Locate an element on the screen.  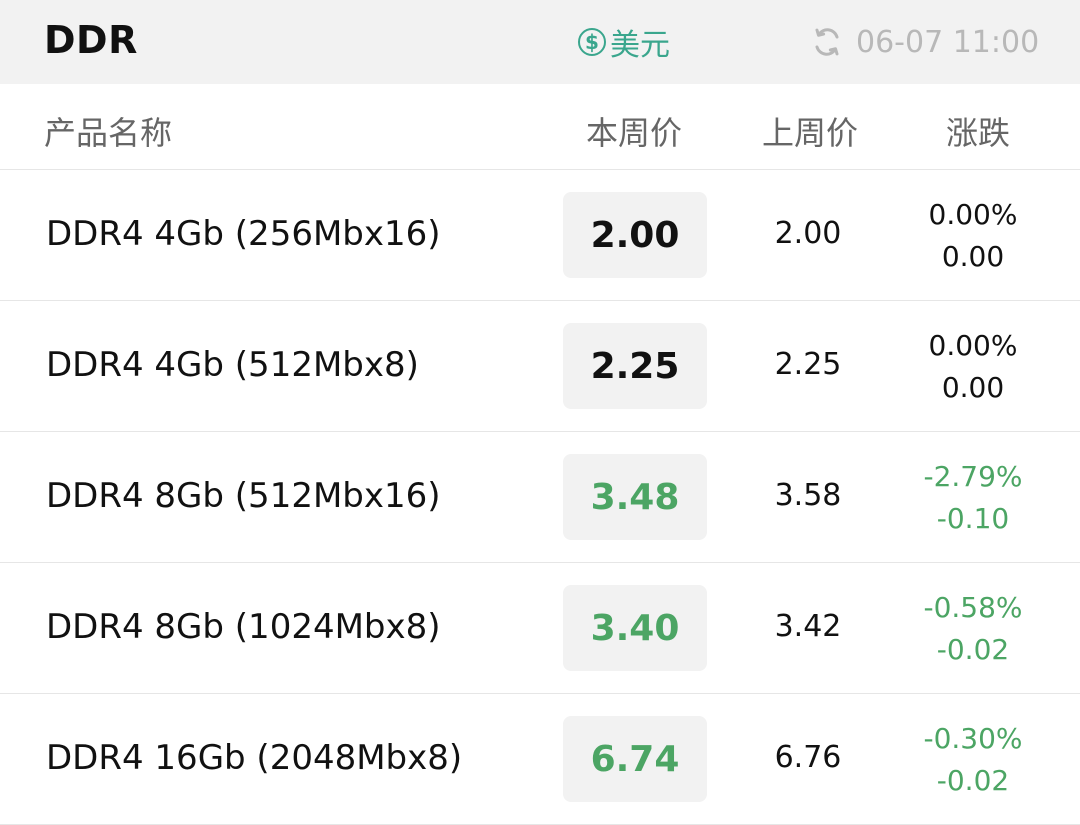
this-week-price: 6.74 is located at coordinates (635, 759).